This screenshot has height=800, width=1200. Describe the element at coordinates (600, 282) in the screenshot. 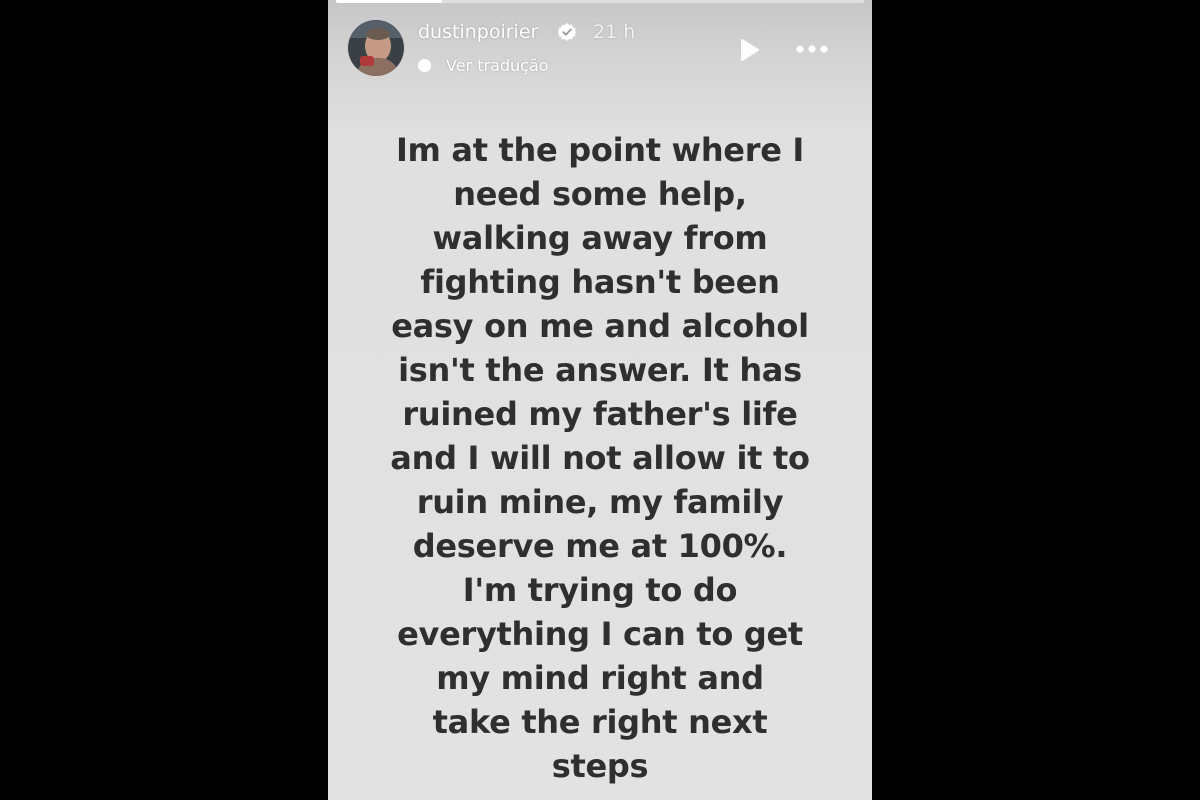

I see `story-text-line: fighting hasn't been` at that location.